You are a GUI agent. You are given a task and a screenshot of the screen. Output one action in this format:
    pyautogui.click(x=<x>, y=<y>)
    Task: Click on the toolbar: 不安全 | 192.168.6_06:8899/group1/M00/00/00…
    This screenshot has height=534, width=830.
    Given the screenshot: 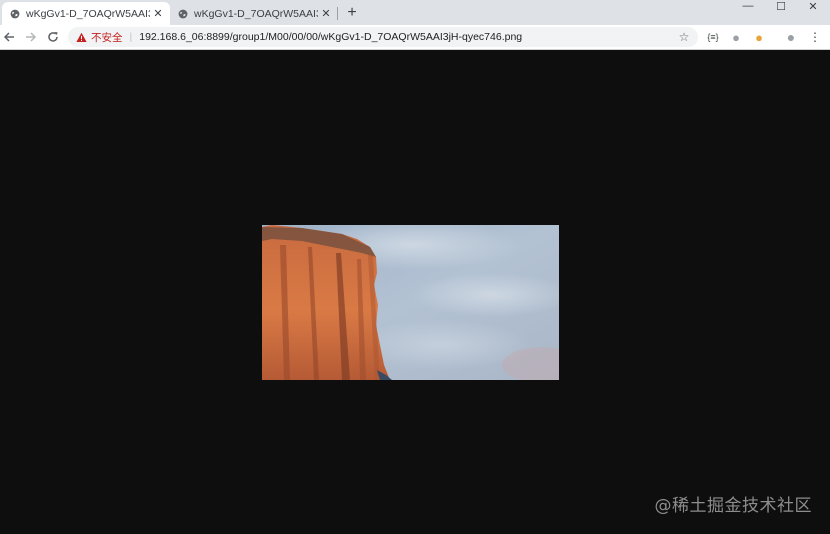 What is the action you would take?
    pyautogui.click(x=415, y=37)
    